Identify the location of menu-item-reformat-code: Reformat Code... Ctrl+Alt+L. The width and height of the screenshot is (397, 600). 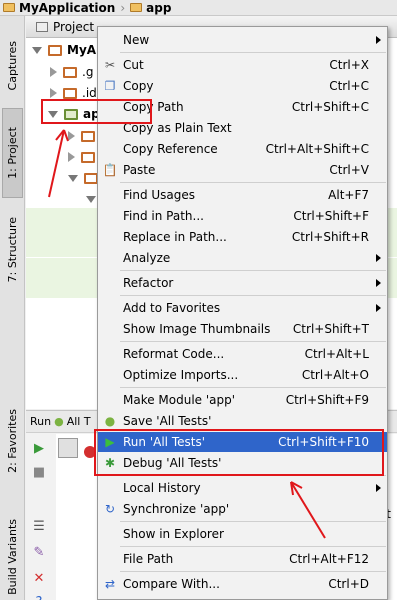
(242, 354).